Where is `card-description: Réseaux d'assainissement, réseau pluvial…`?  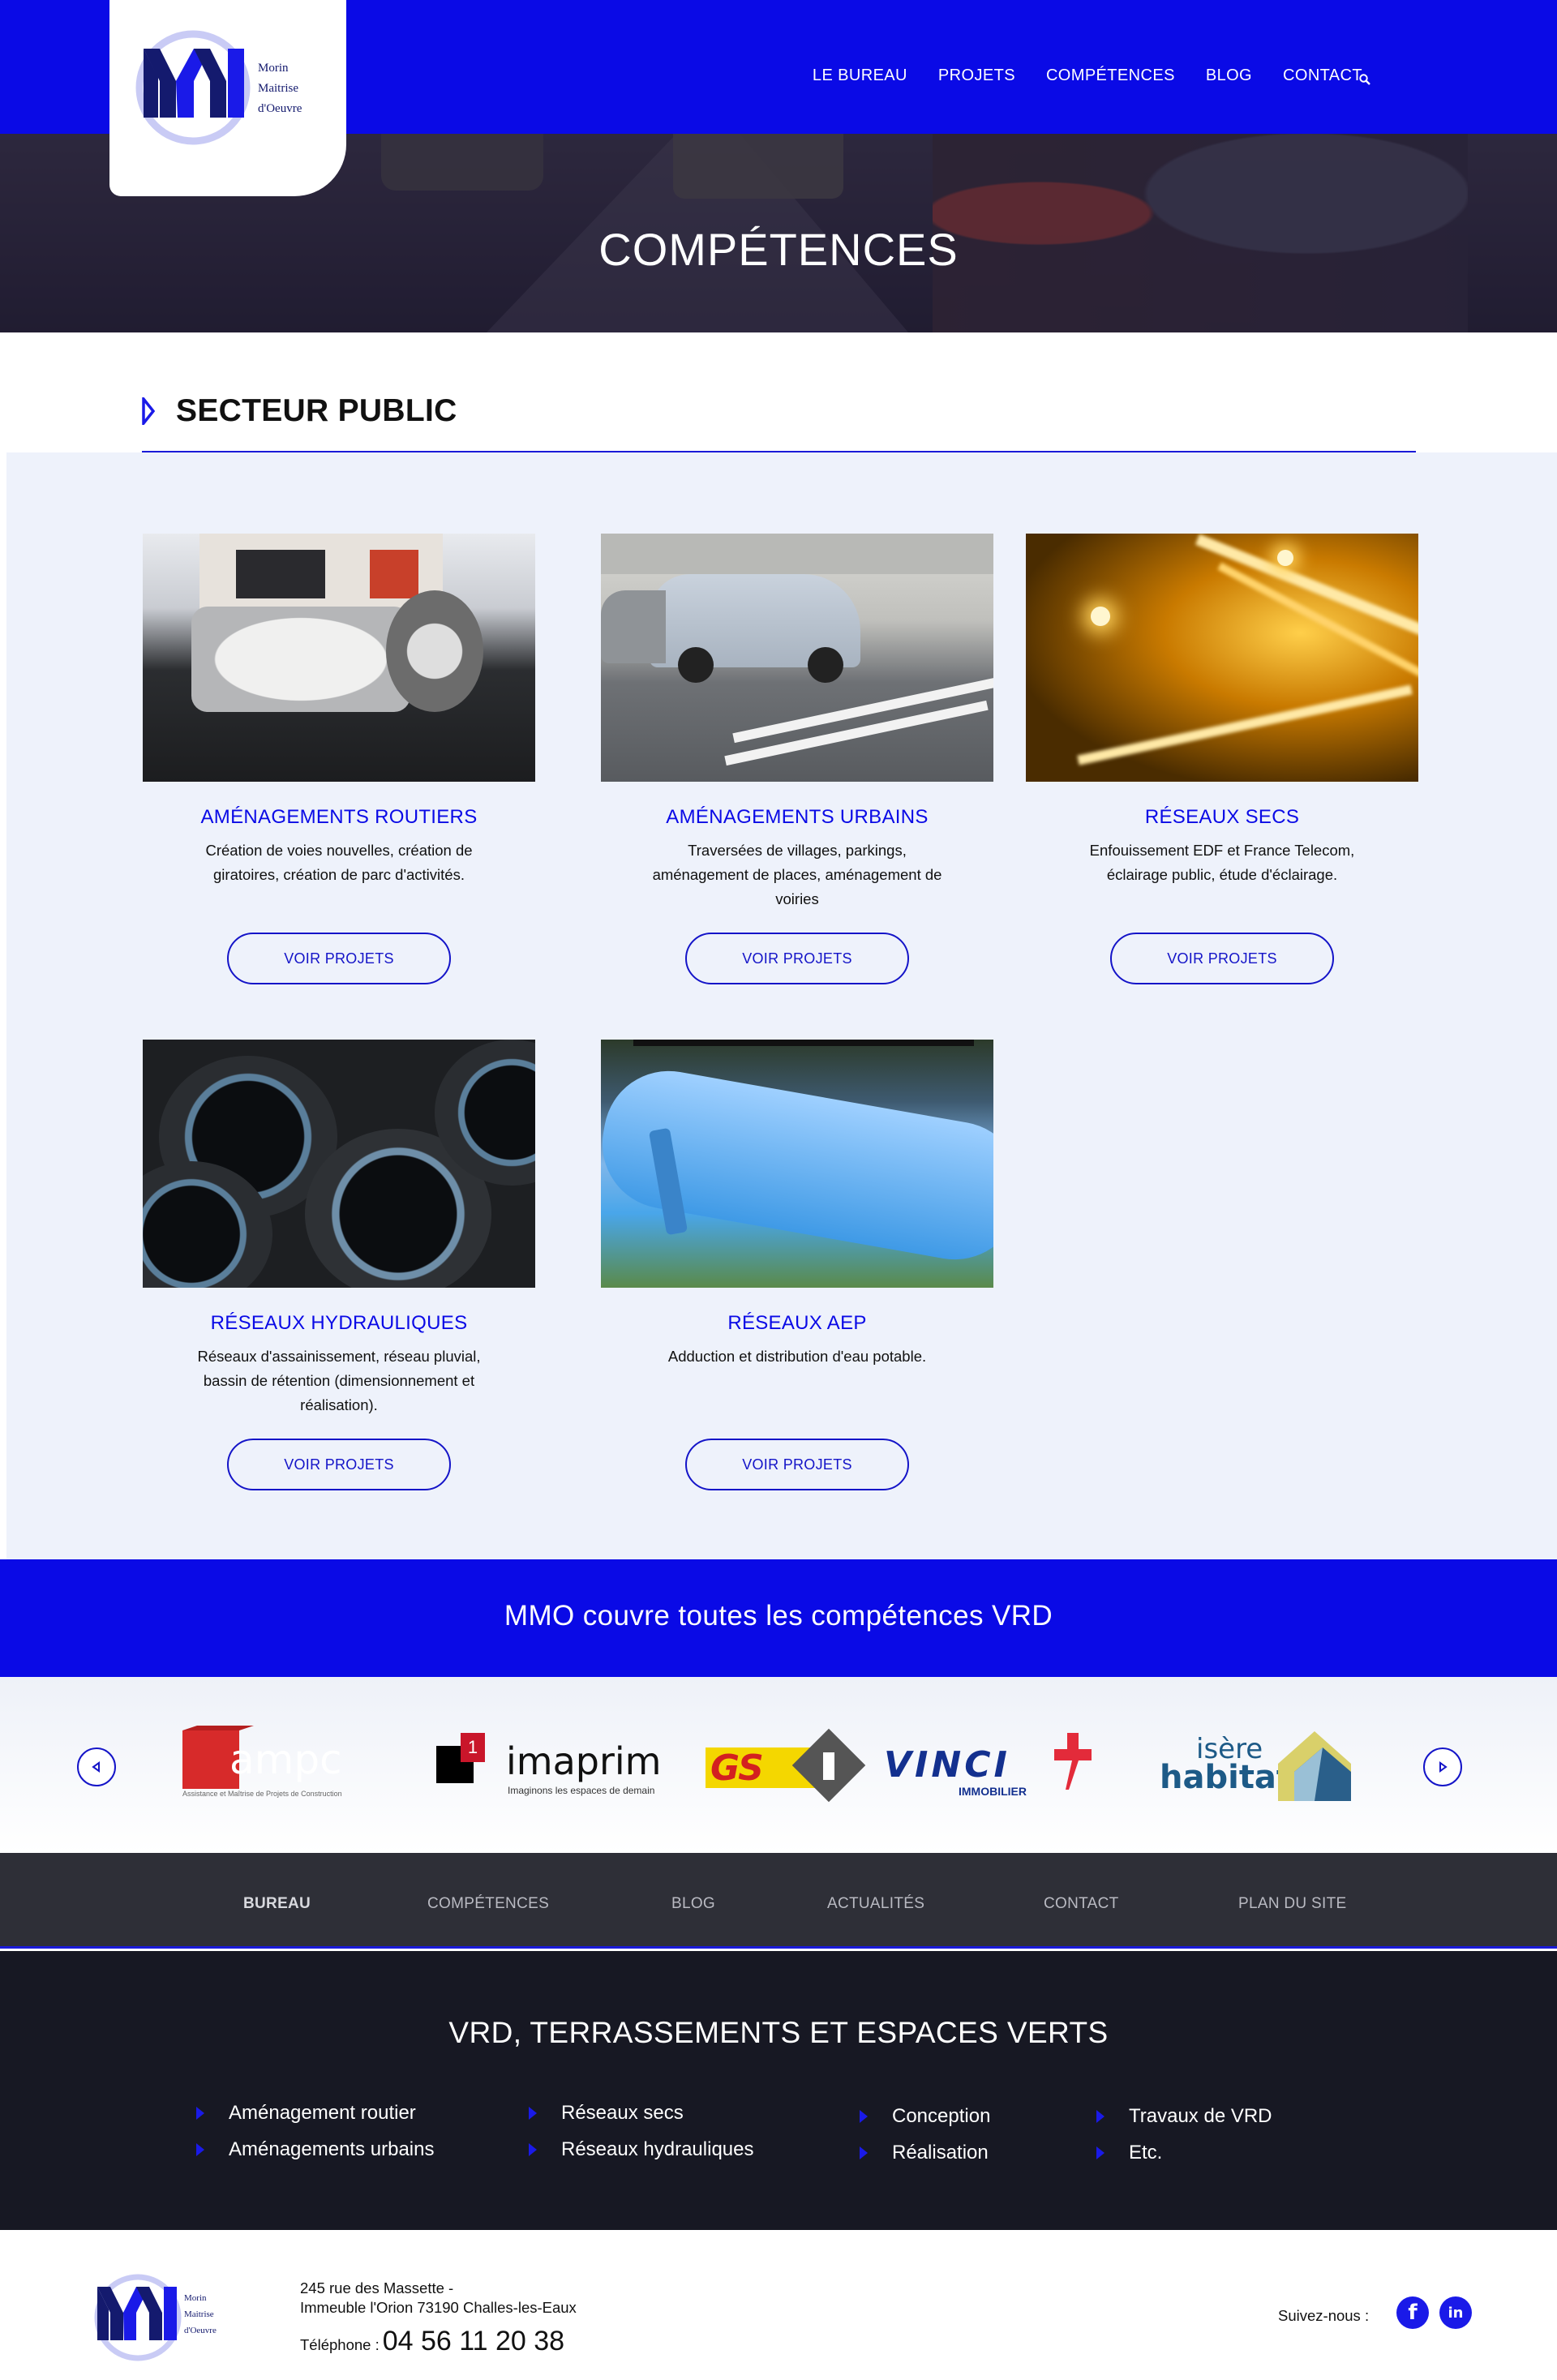
card-description: Réseaux d'assainissement, réseau pluvial… is located at coordinates (339, 1380).